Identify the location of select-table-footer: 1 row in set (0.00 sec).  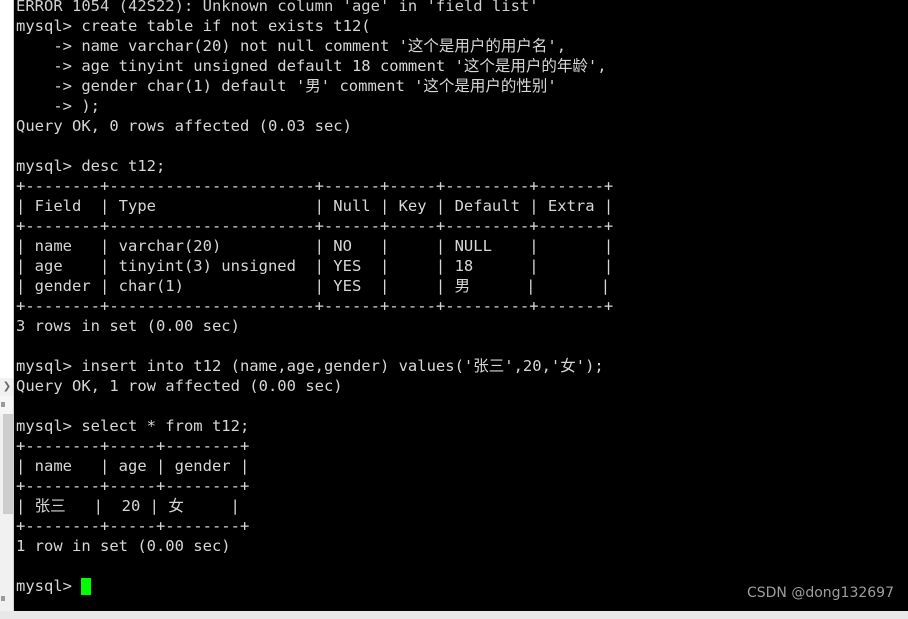
(123, 546).